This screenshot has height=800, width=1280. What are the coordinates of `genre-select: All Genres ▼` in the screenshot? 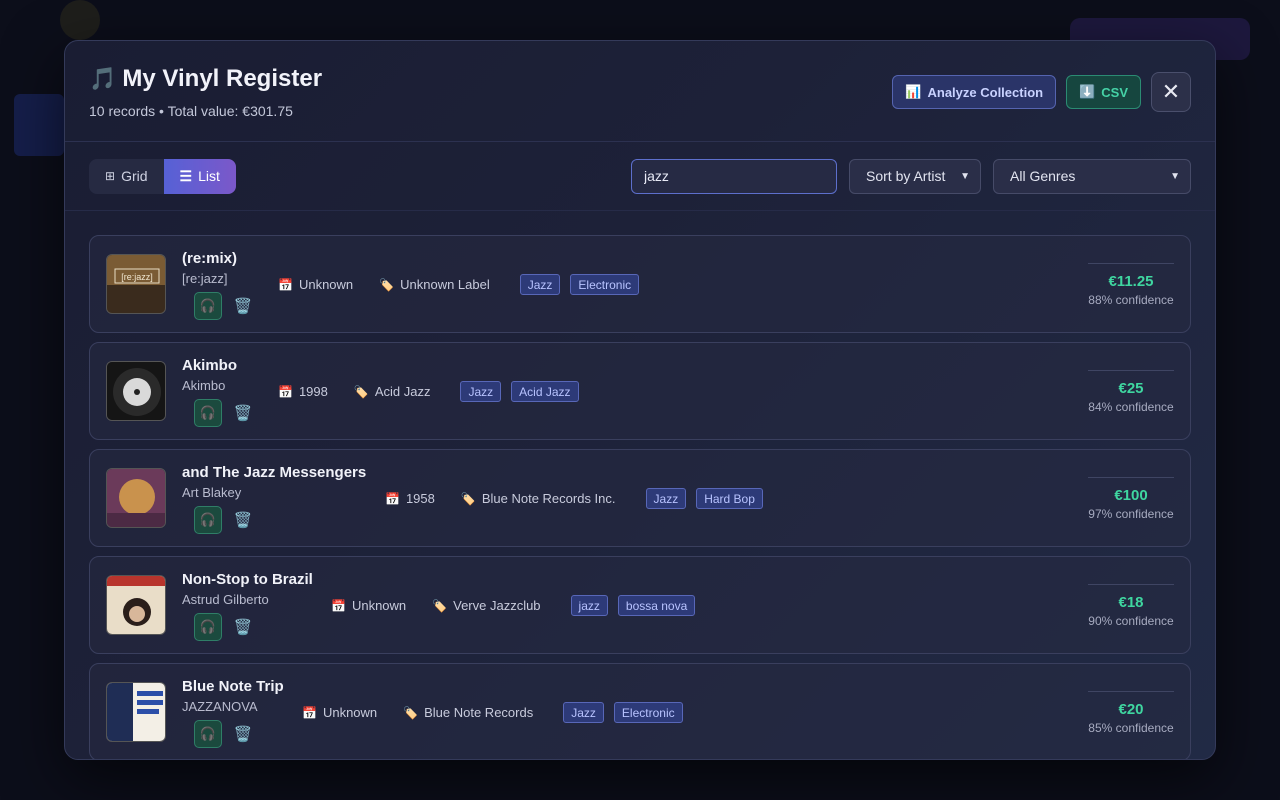 It's located at (1092, 176).